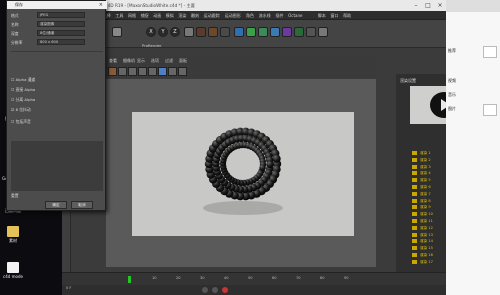 The height and width of the screenshot is (295, 500). What do you see at coordinates (250, 15) in the screenshot?
I see `menu-item: 角色` at bounding box center [250, 15].